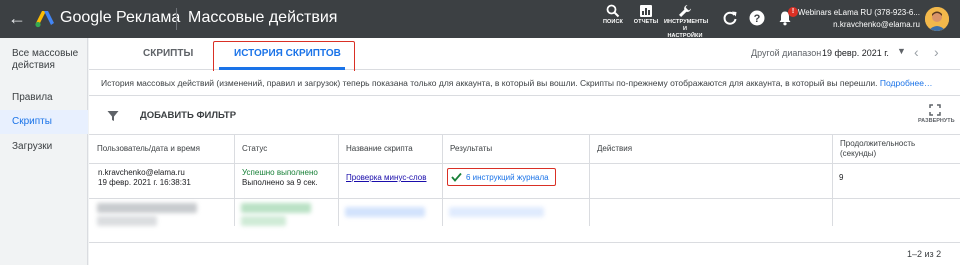  Describe the element at coordinates (501, 177) in the screenshot. I see `highlight-box-results` at that location.